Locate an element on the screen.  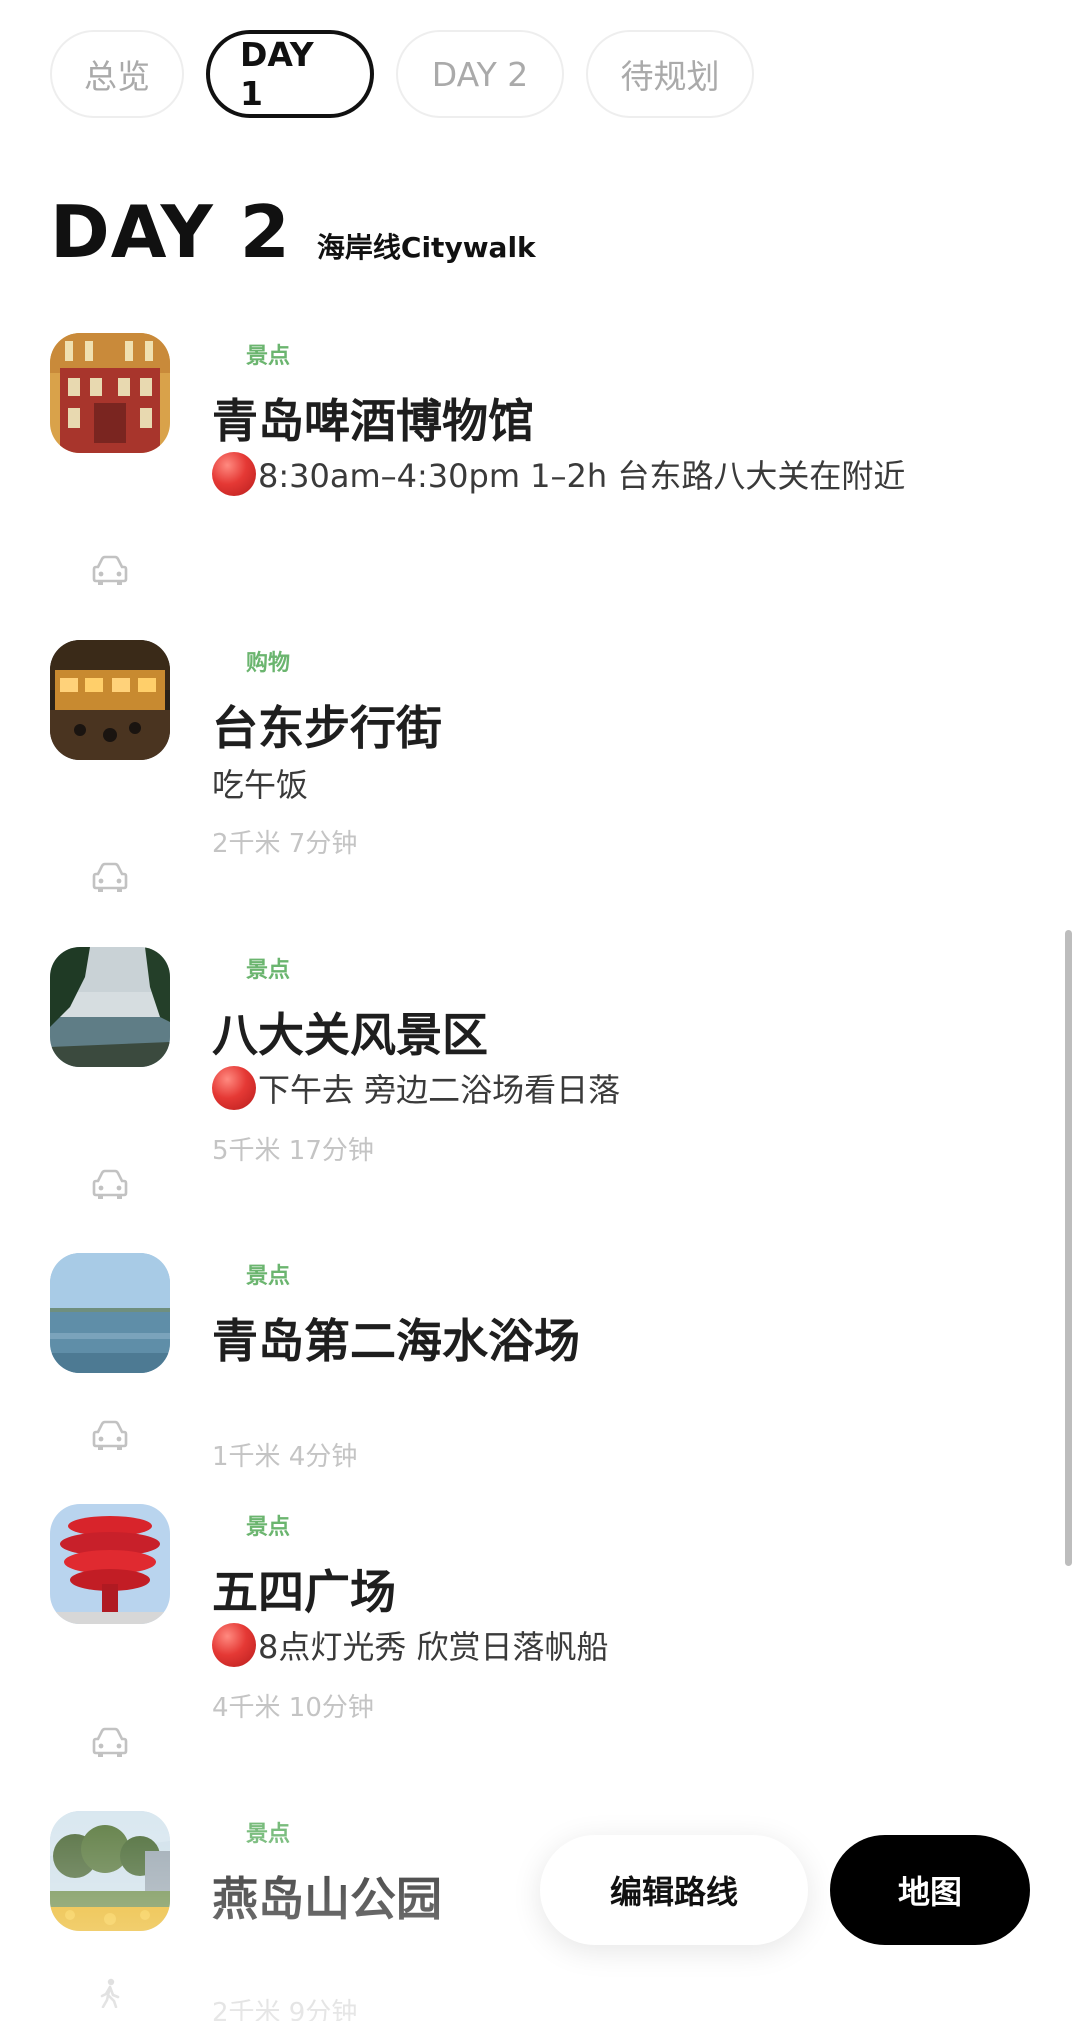
day-subtitle: 海岸线Citywalk is located at coordinates (426, 247).